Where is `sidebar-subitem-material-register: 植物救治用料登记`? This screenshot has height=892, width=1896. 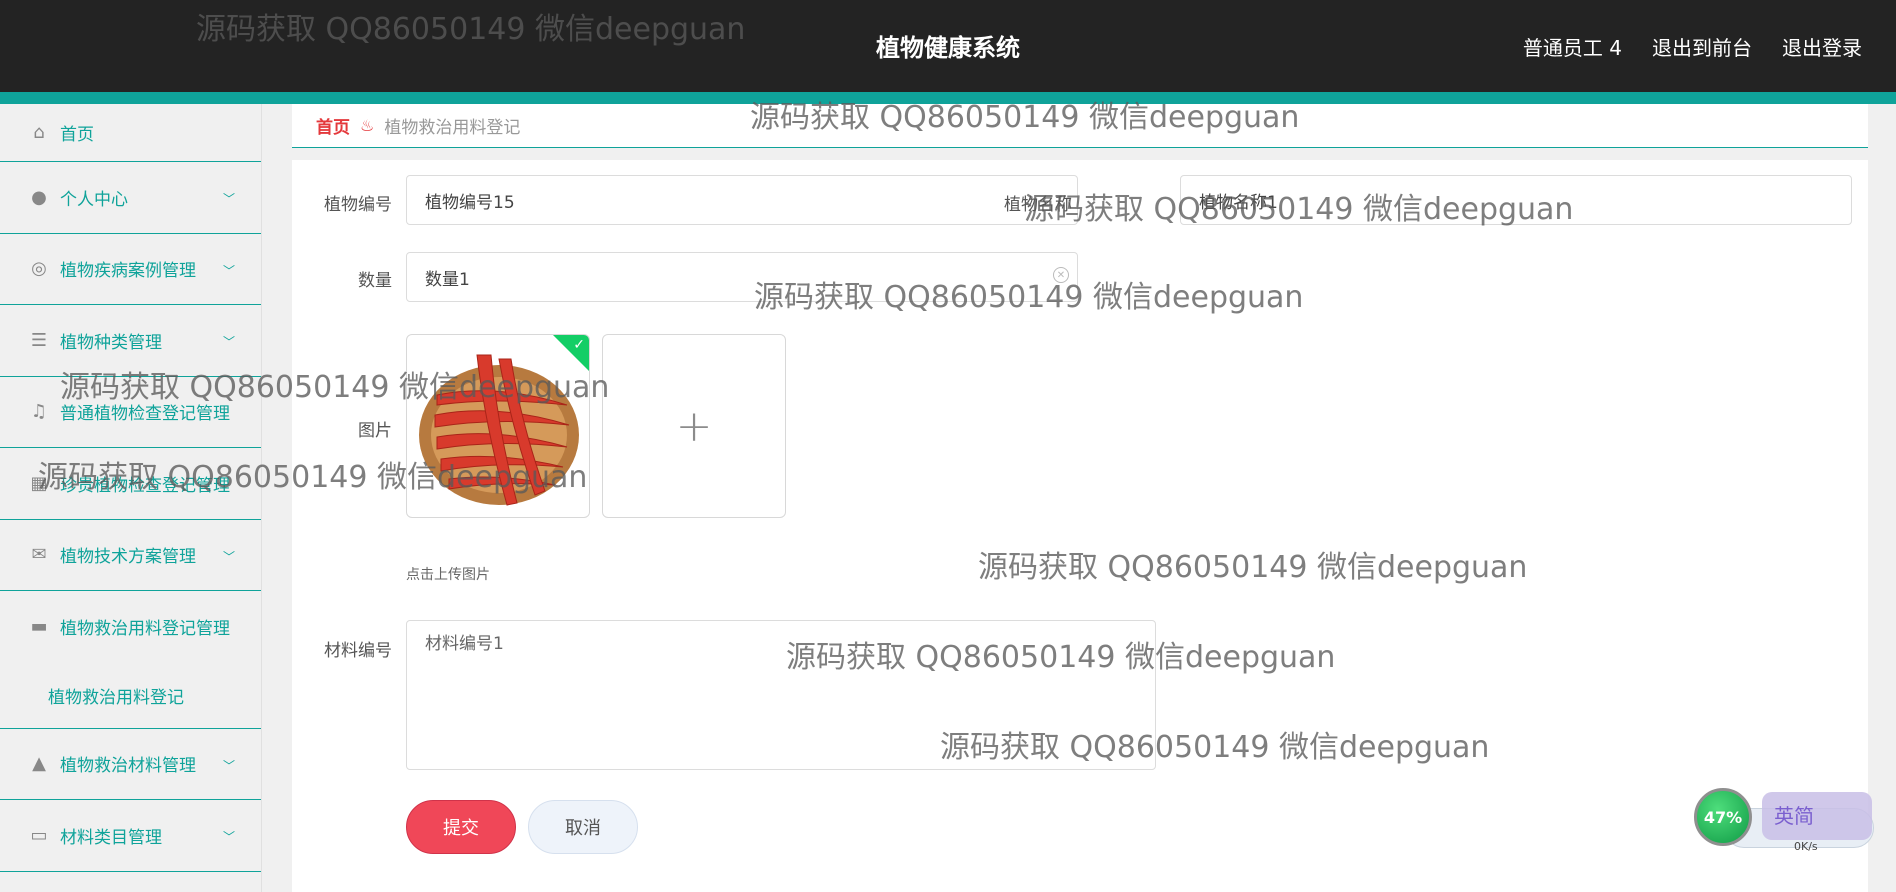
sidebar-subitem-material-register: 植物救治用料登记 is located at coordinates (130, 696).